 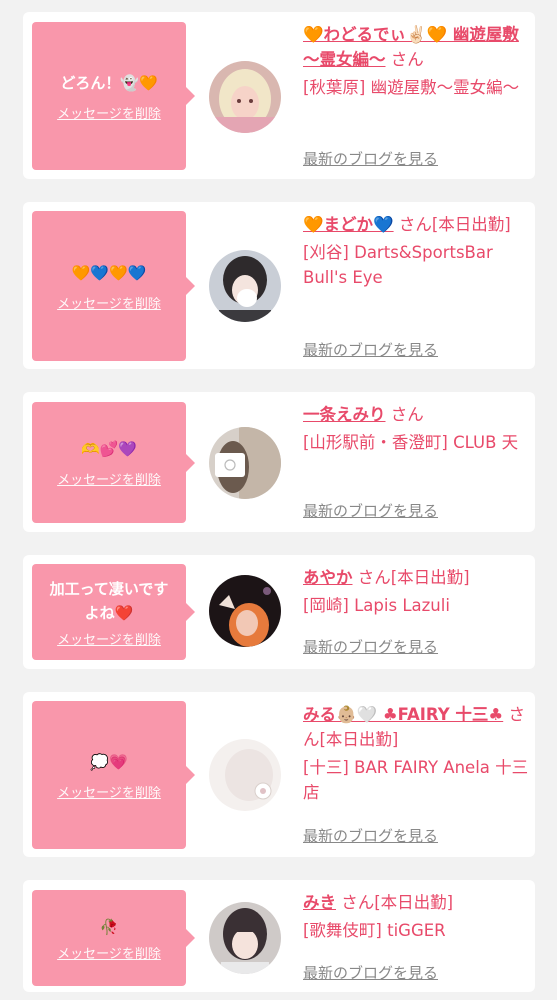 What do you see at coordinates (109, 272) in the screenshot?
I see `message-text: 🧡💙🧡💙` at bounding box center [109, 272].